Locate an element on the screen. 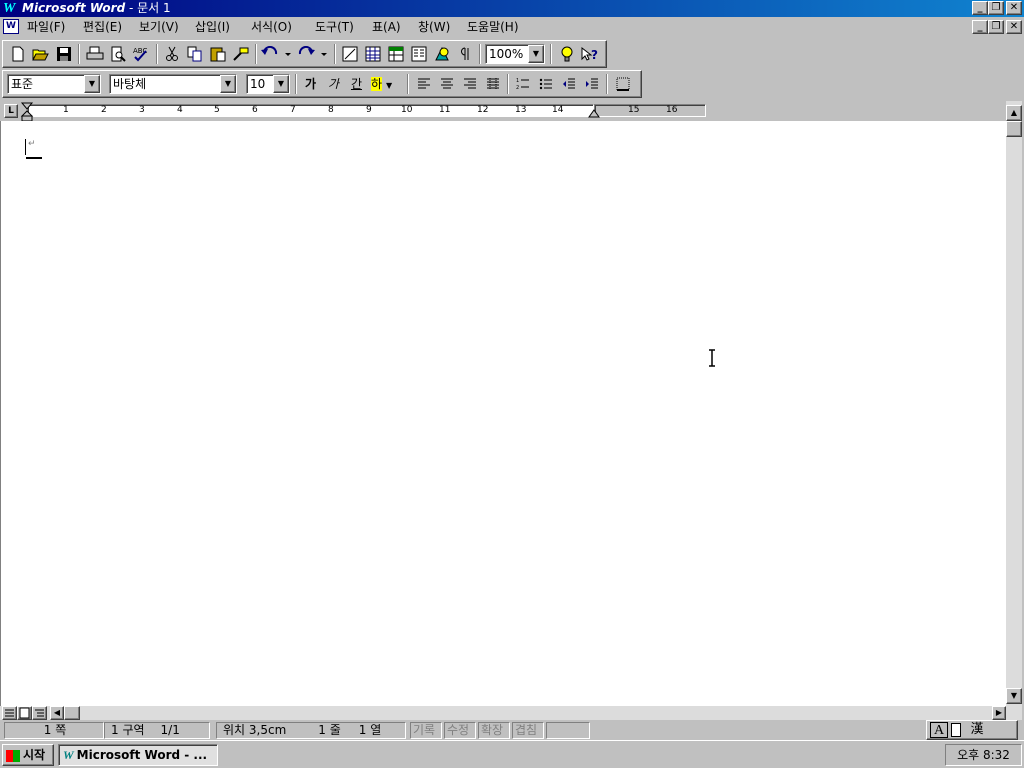  zoom-dropdown-arrow-icon: ▼ is located at coordinates (536, 54).